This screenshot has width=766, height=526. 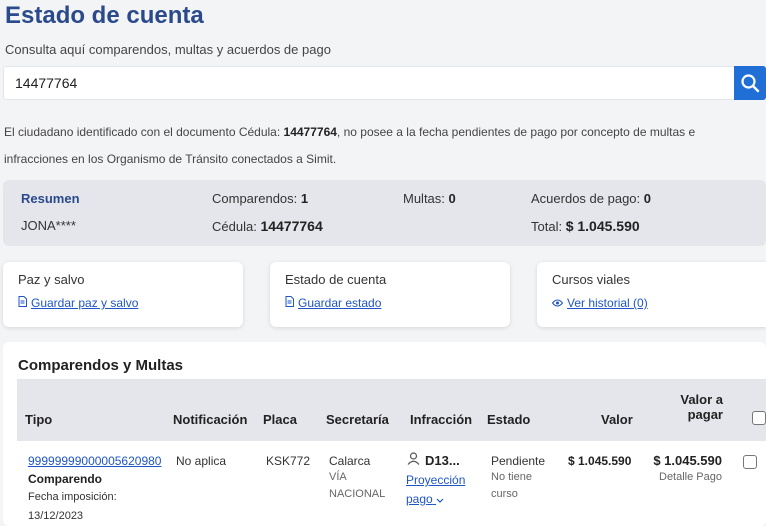 What do you see at coordinates (357, 494) in the screenshot?
I see `row-secretaria-sub2: NACIONAL` at bounding box center [357, 494].